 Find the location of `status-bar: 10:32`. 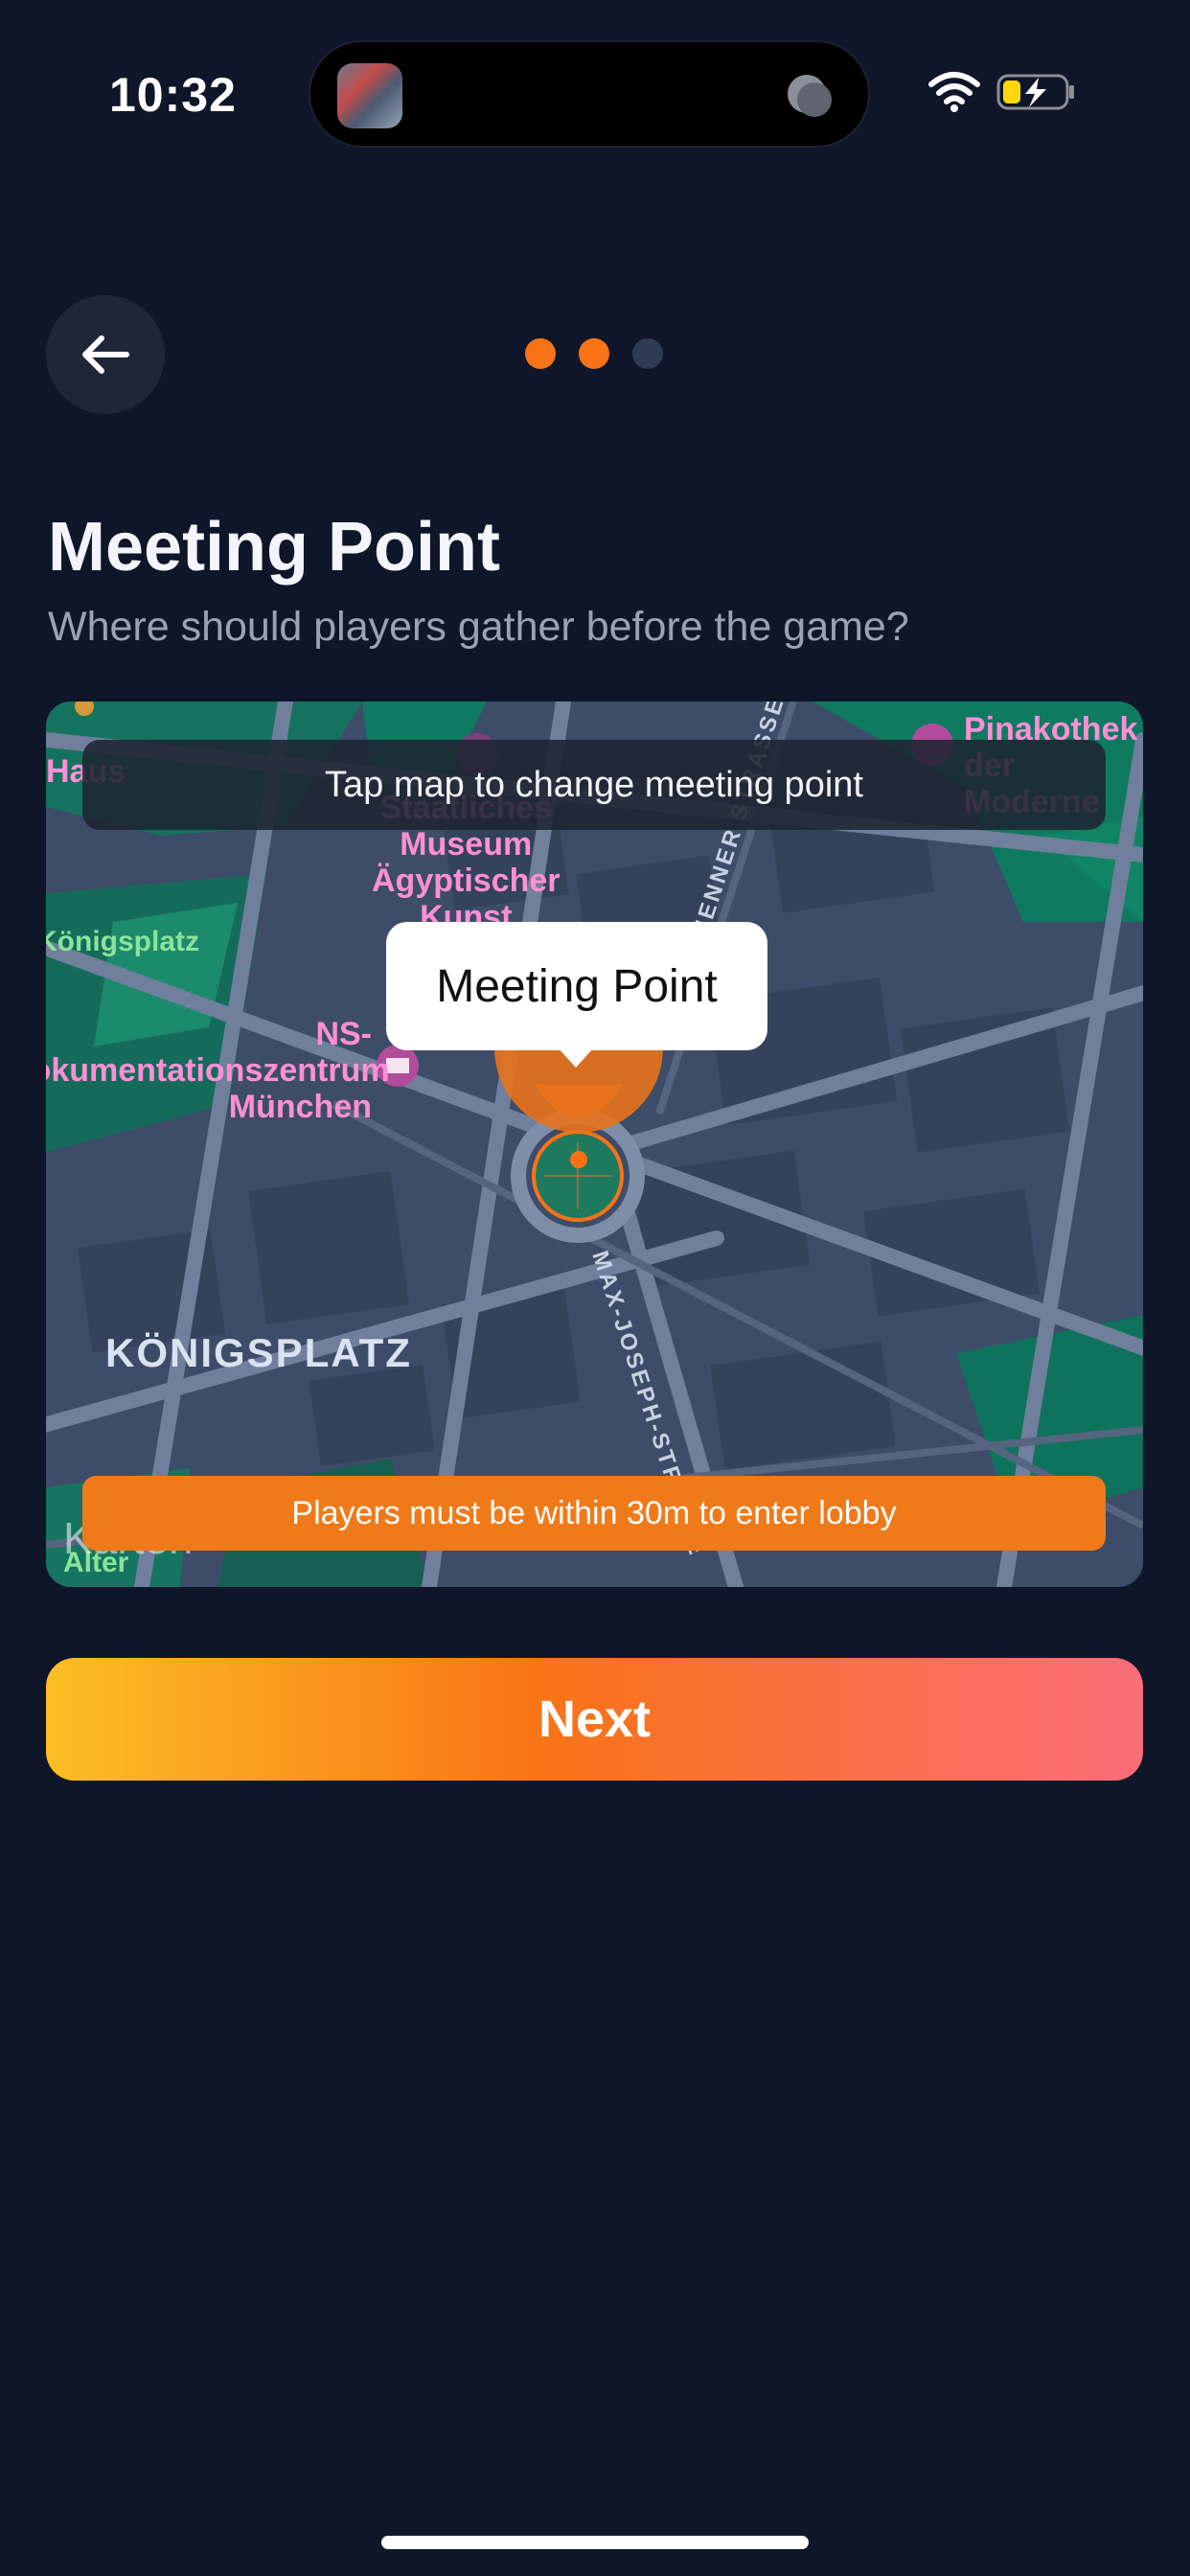

status-bar: 10:32 is located at coordinates (595, 96).